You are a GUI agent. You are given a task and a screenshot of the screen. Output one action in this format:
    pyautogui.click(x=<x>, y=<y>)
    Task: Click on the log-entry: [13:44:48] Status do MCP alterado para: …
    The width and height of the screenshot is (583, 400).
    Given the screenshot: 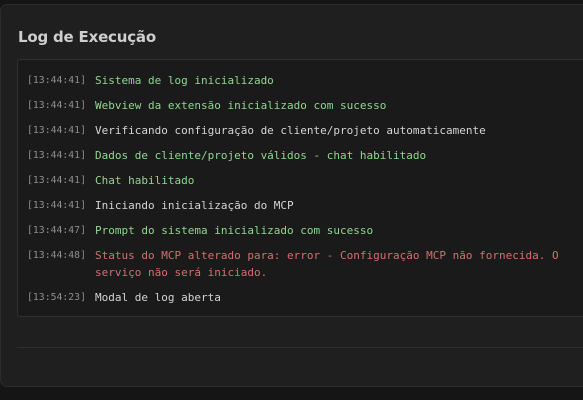 What is the action you would take?
    pyautogui.click(x=305, y=264)
    